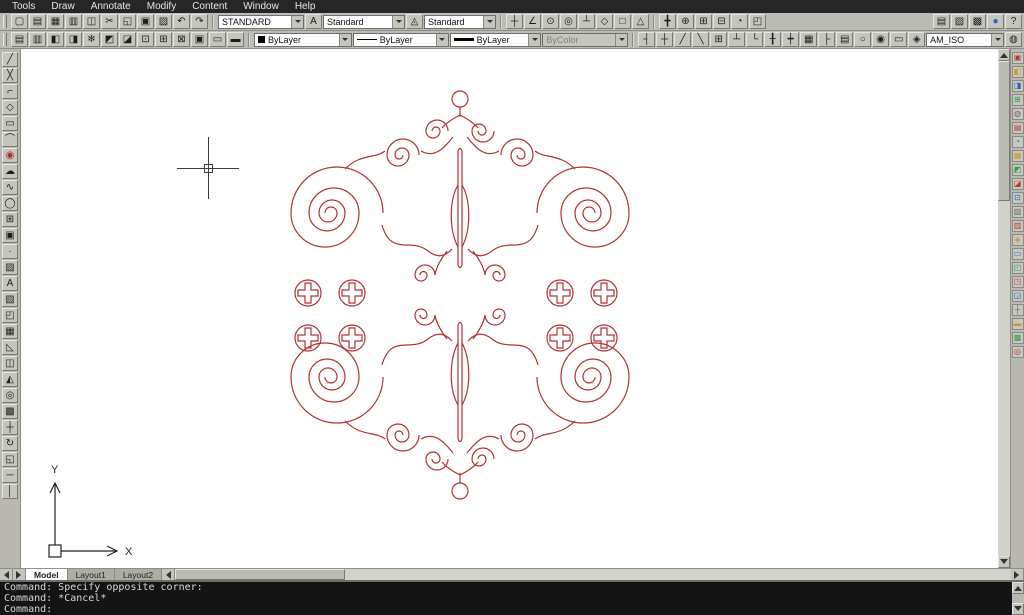 The width and height of the screenshot is (1024, 615). Describe the element at coordinates (10, 363) in the screenshot. I see `copy-tool-icon: ◫` at that location.